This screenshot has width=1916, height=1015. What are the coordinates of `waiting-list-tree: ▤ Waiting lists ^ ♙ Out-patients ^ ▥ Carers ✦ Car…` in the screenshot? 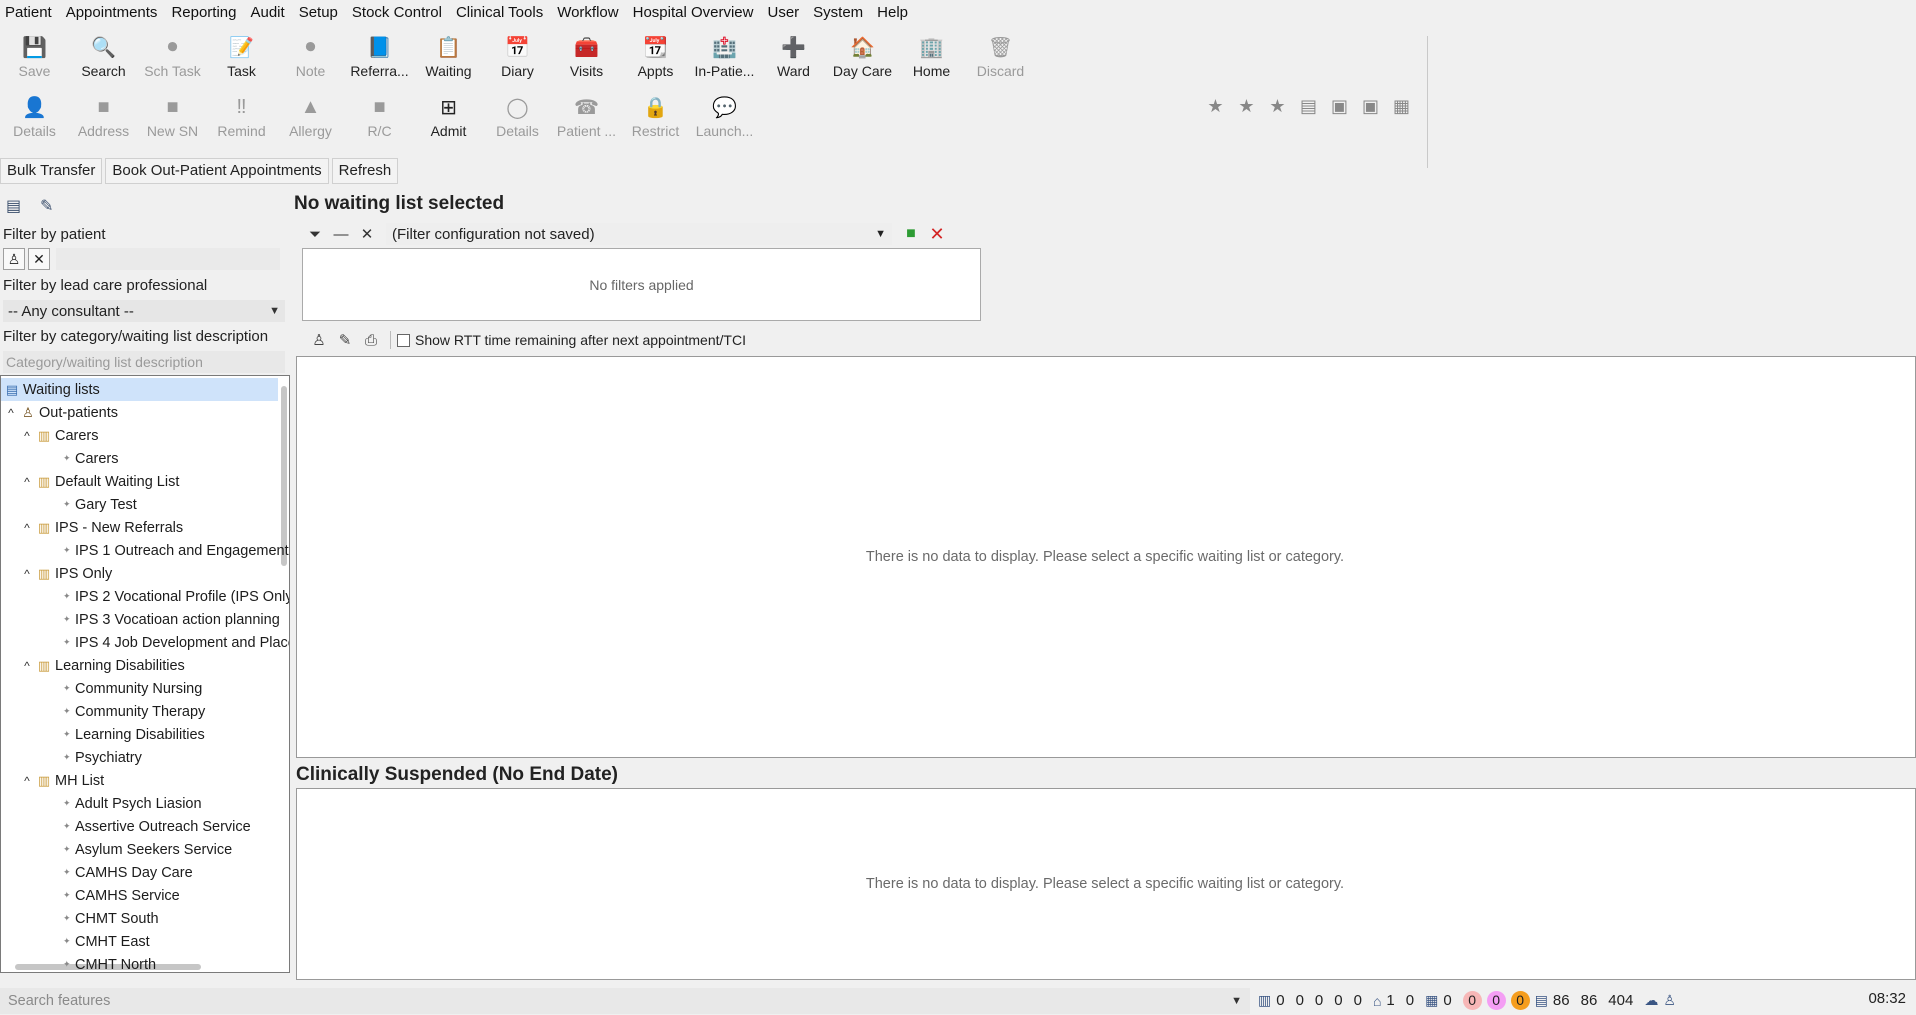 It's located at (145, 674).